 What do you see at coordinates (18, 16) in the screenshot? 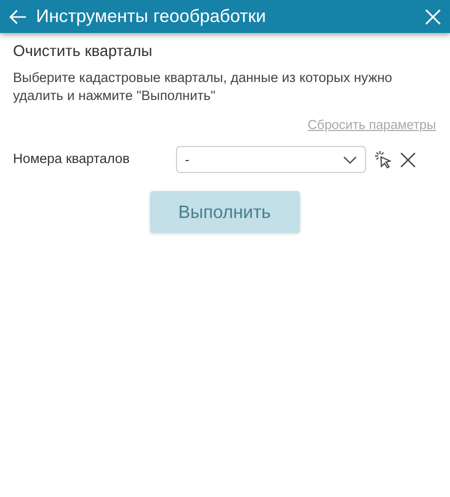
I see `back-arrow-icon` at bounding box center [18, 16].